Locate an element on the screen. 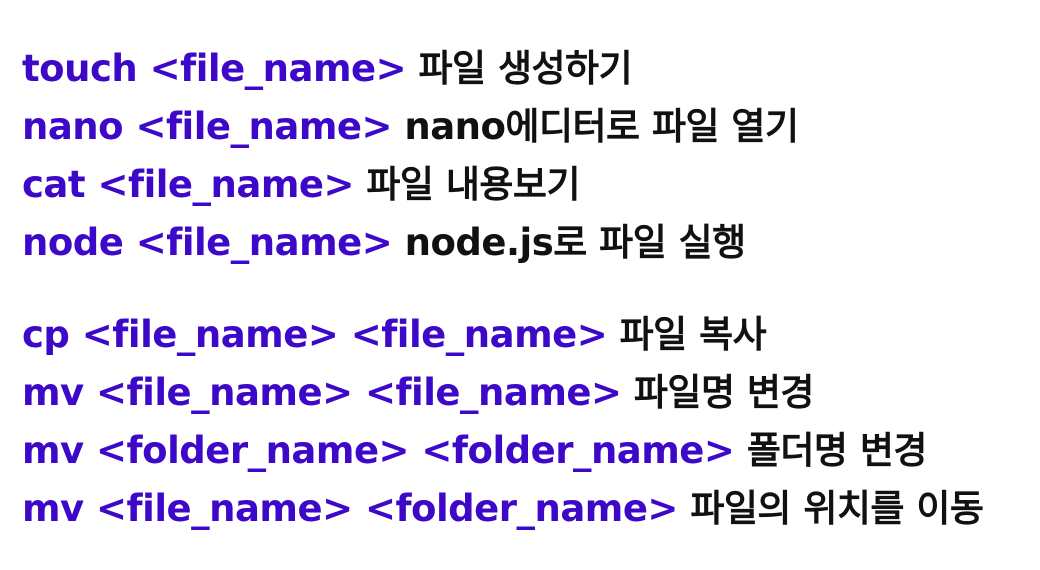  command-line: mv <file_name> <file_name> 파일명 변경 is located at coordinates (502, 393).